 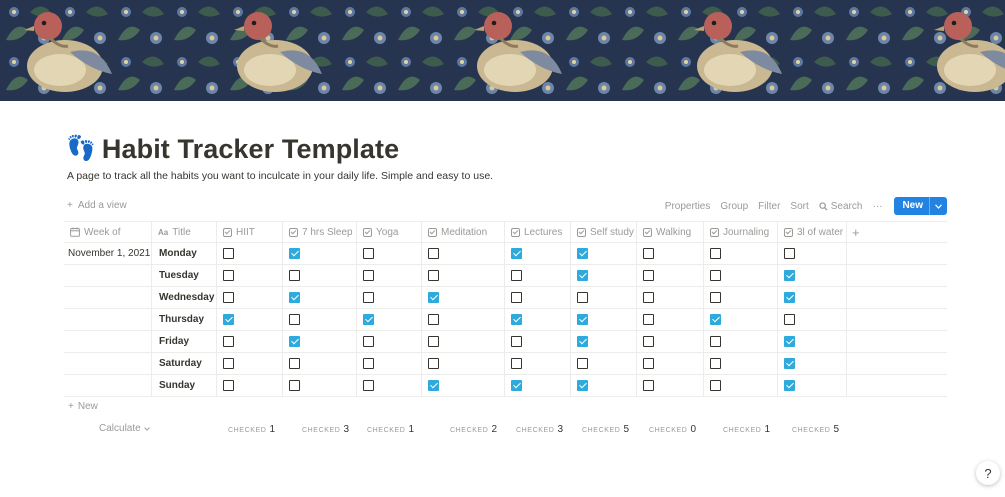 What do you see at coordinates (505, 364) in the screenshot?
I see `table-row: Saturday` at bounding box center [505, 364].